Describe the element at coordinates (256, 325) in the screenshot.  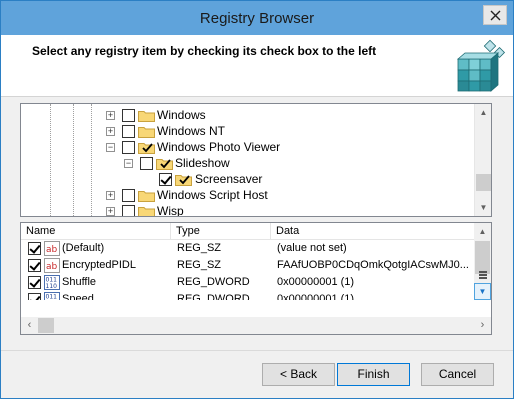
I see `list-horizontal-scrollbar: ‹ ›` at that location.